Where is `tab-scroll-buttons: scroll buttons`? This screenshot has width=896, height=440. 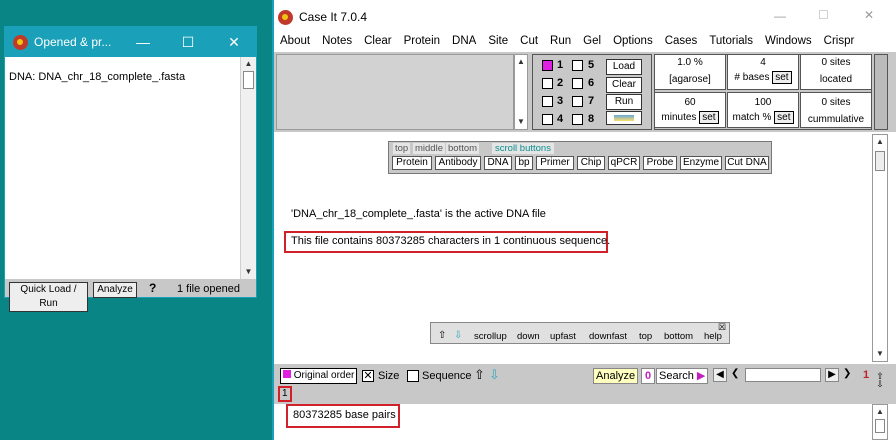
tab-scroll-buttons: scroll buttons is located at coordinates (523, 148).